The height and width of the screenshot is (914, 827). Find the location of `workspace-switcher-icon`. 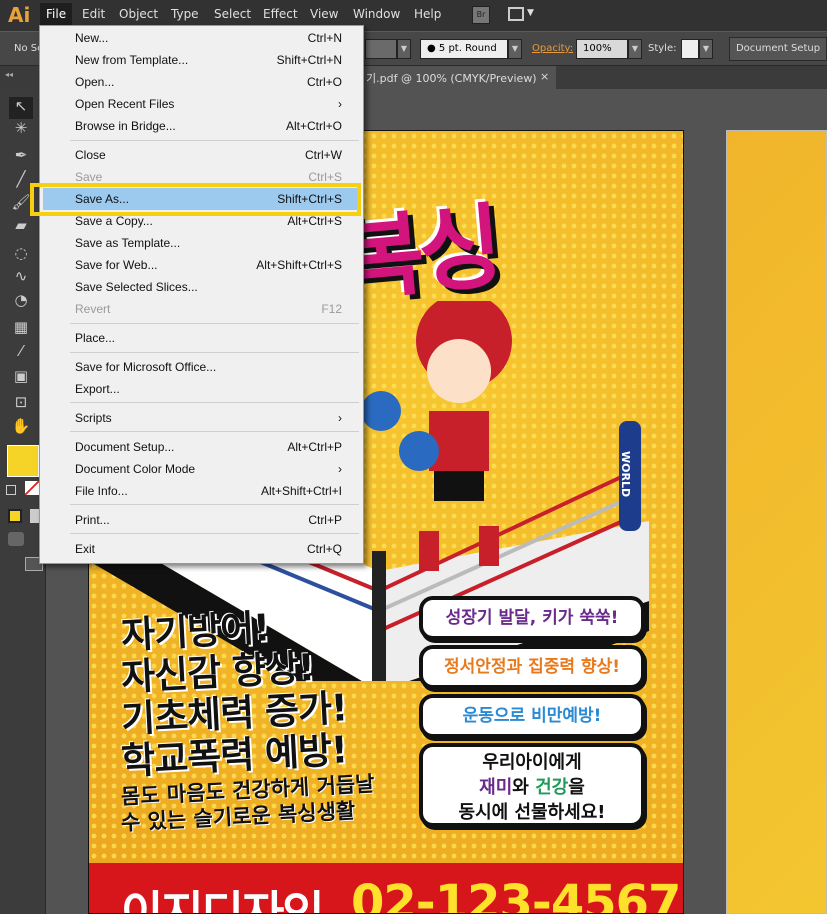

workspace-switcher-icon is located at coordinates (516, 14).